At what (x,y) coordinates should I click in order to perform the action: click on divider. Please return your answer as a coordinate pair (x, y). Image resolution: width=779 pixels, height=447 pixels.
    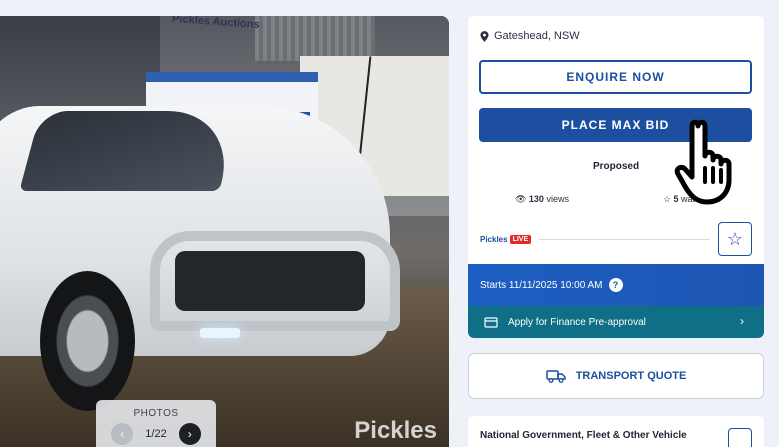
    Looking at the image, I should click on (624, 239).